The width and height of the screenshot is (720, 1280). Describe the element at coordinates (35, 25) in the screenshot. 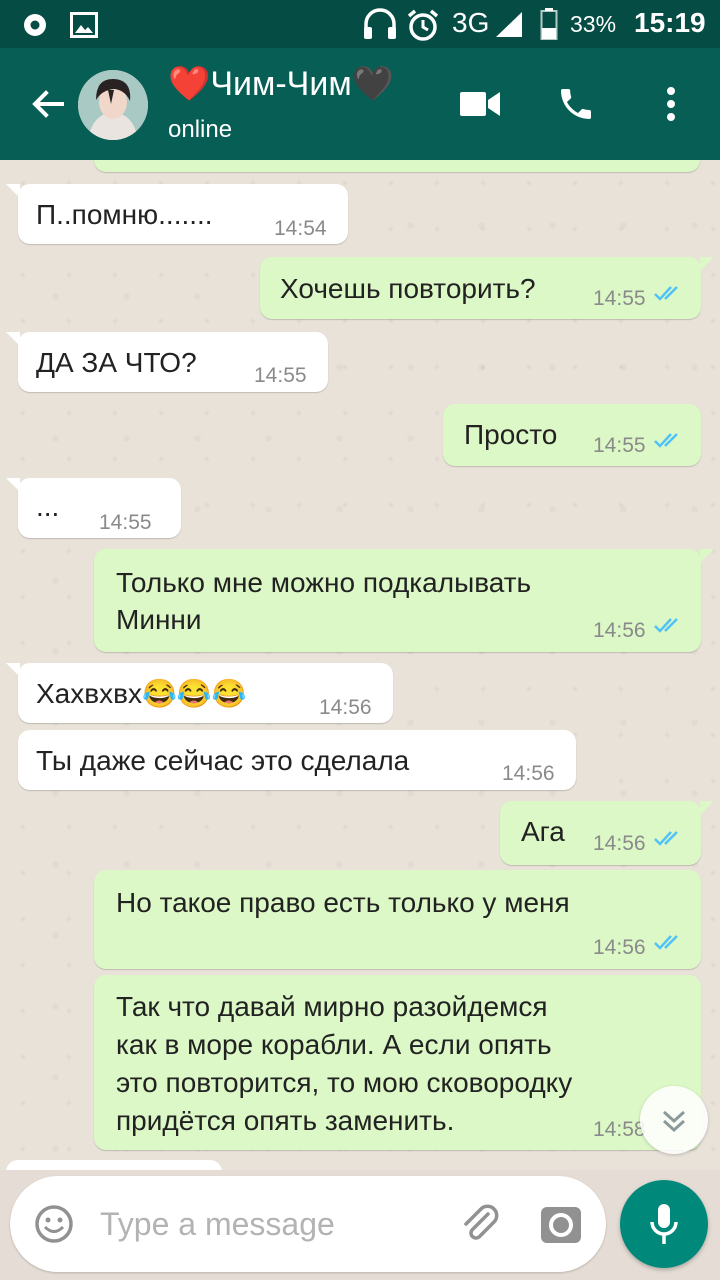

I see `notification-dot-icon` at that location.